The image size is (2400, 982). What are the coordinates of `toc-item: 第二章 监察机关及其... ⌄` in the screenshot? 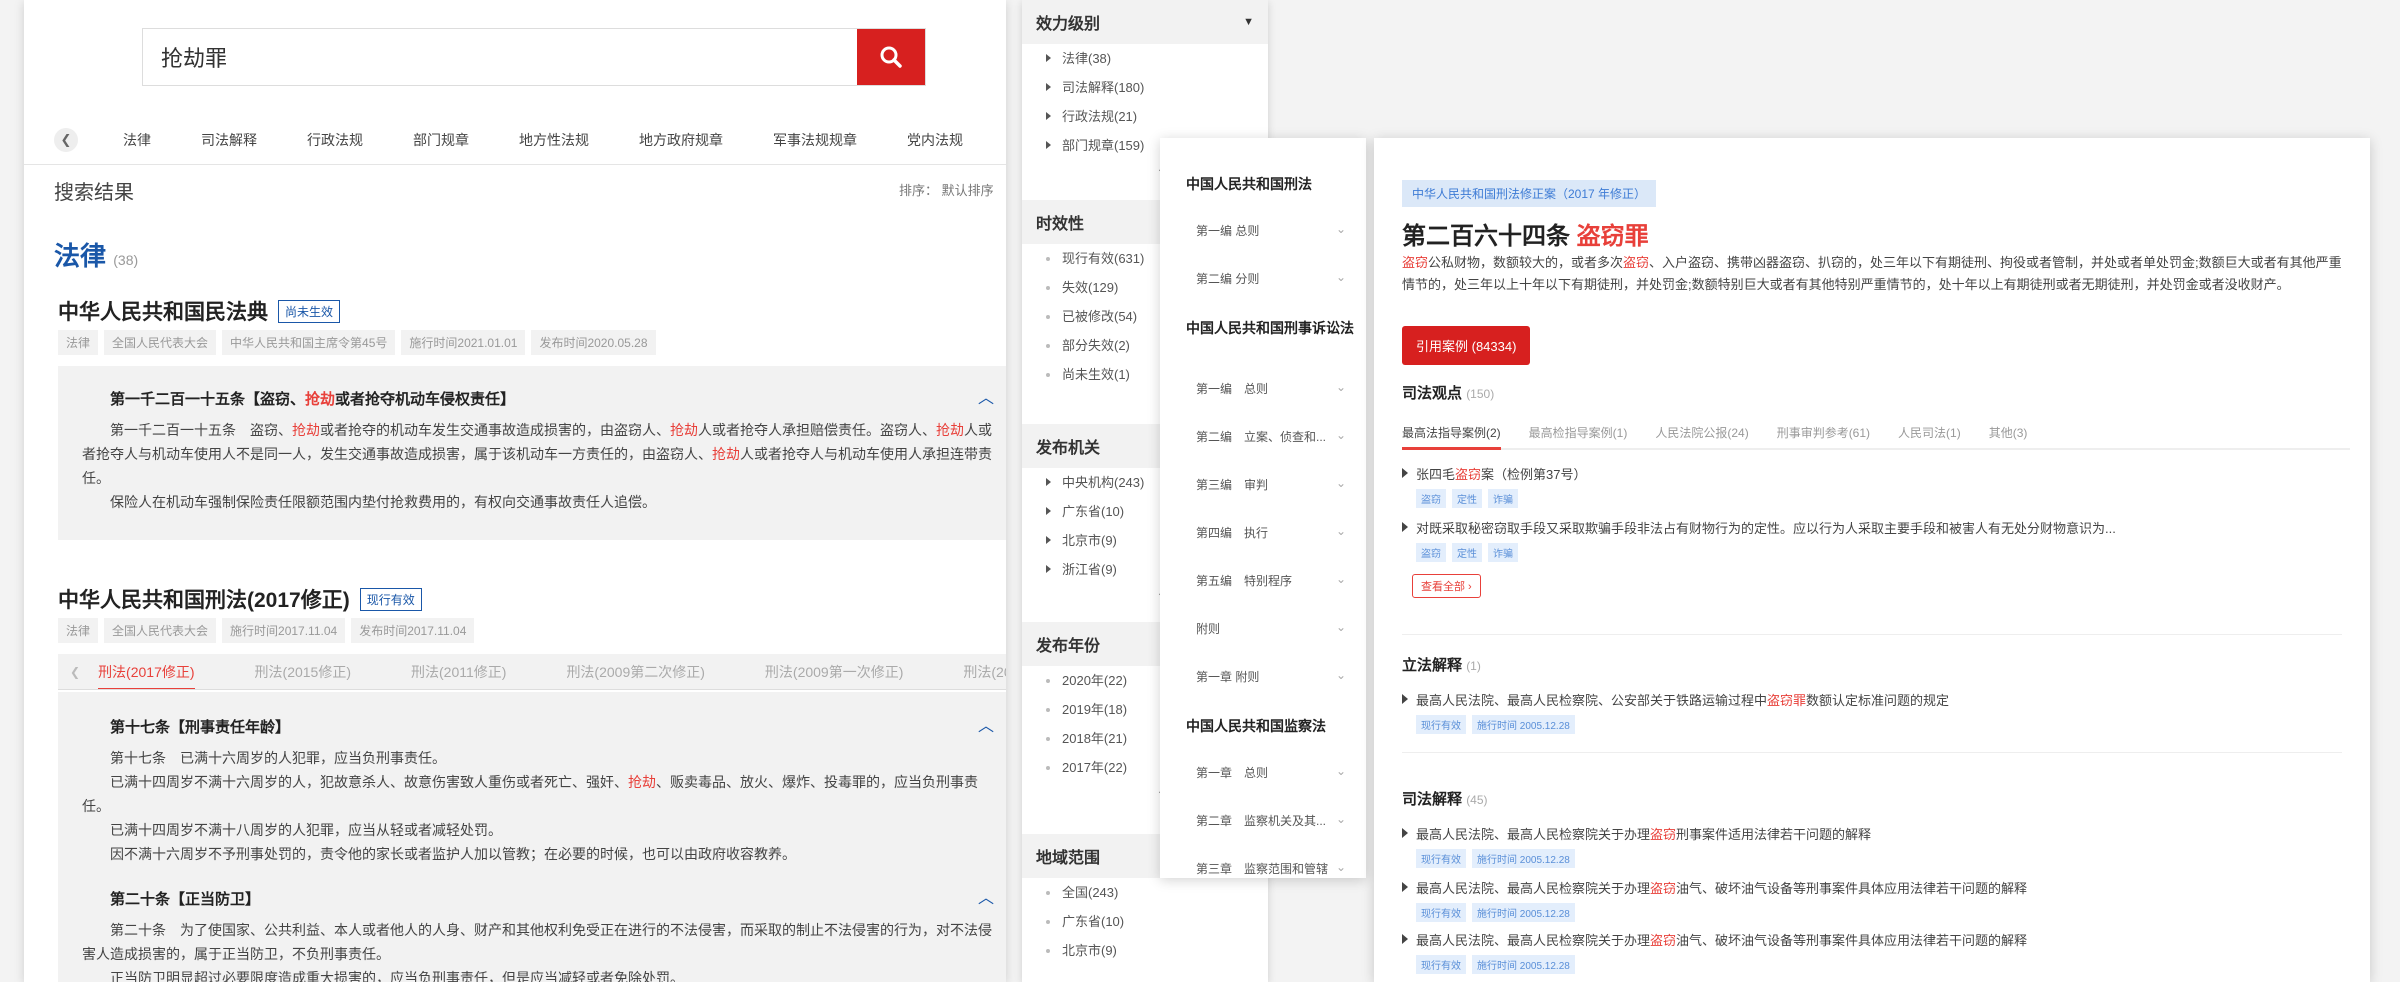 It's located at (1271, 820).